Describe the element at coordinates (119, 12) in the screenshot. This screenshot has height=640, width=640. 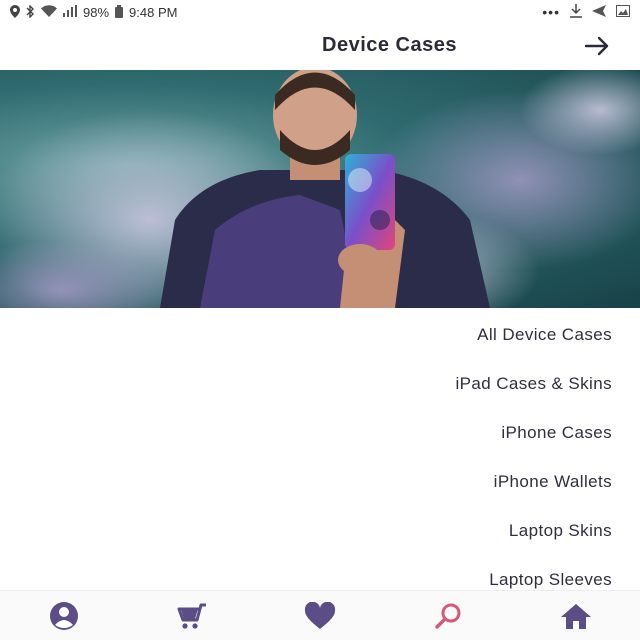
I see `battery-icon` at that location.